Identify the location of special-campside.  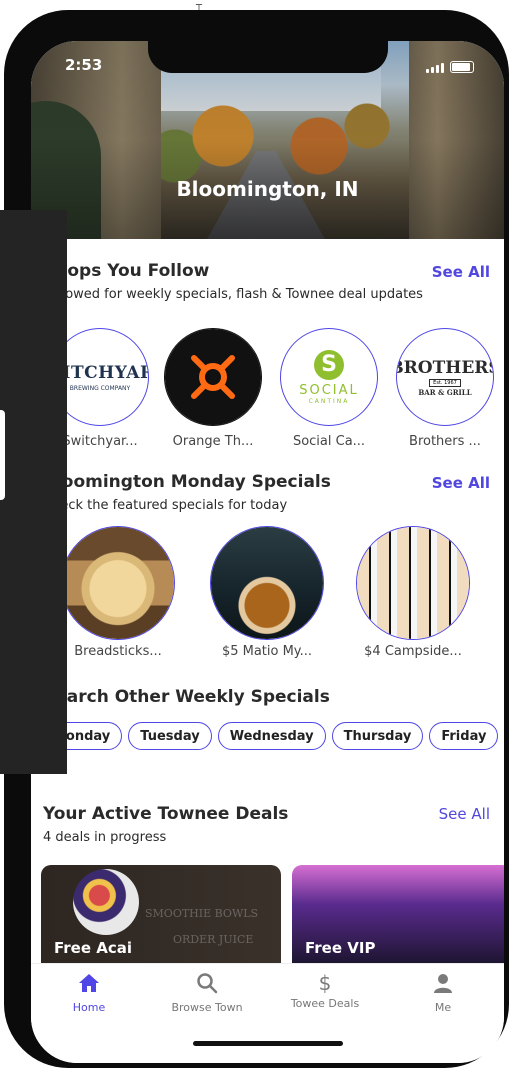
(413, 583).